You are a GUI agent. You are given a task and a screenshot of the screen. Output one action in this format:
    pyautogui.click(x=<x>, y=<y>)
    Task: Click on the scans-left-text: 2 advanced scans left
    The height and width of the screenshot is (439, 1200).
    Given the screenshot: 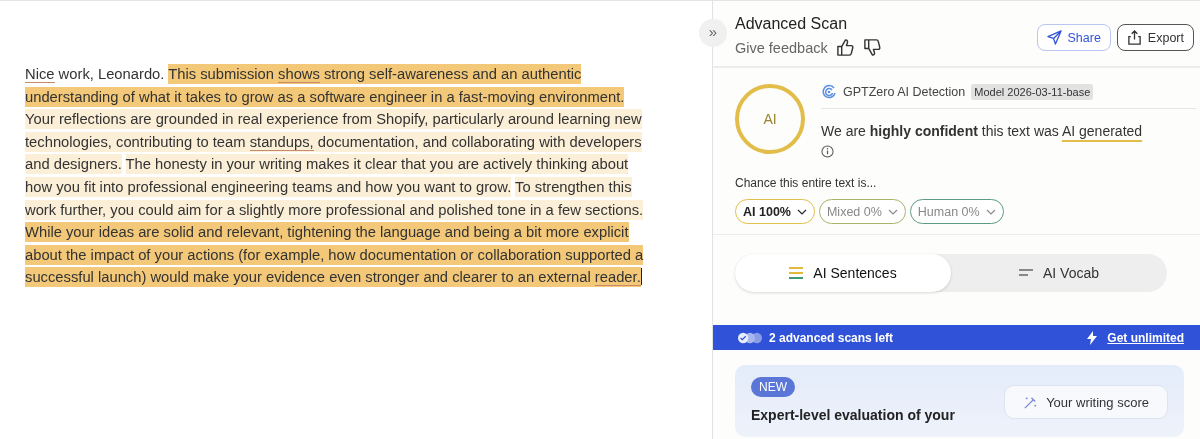 What is the action you would take?
    pyautogui.click(x=831, y=337)
    